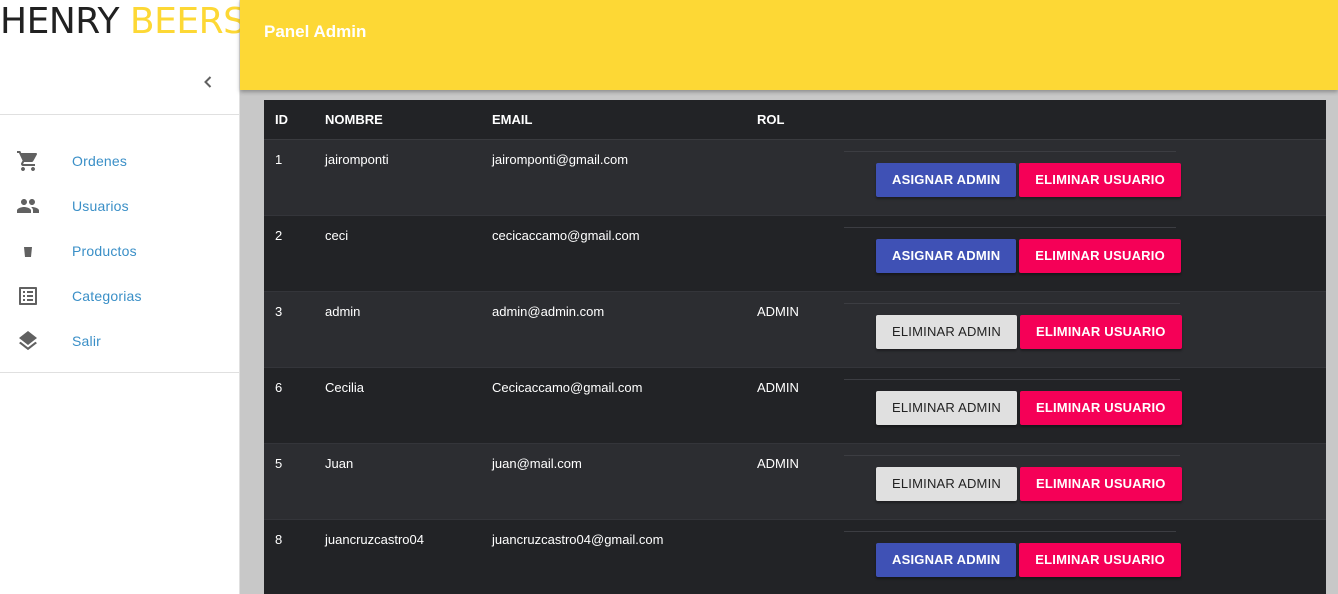 The width and height of the screenshot is (1338, 594). I want to click on cell-id: 5, so click(279, 463).